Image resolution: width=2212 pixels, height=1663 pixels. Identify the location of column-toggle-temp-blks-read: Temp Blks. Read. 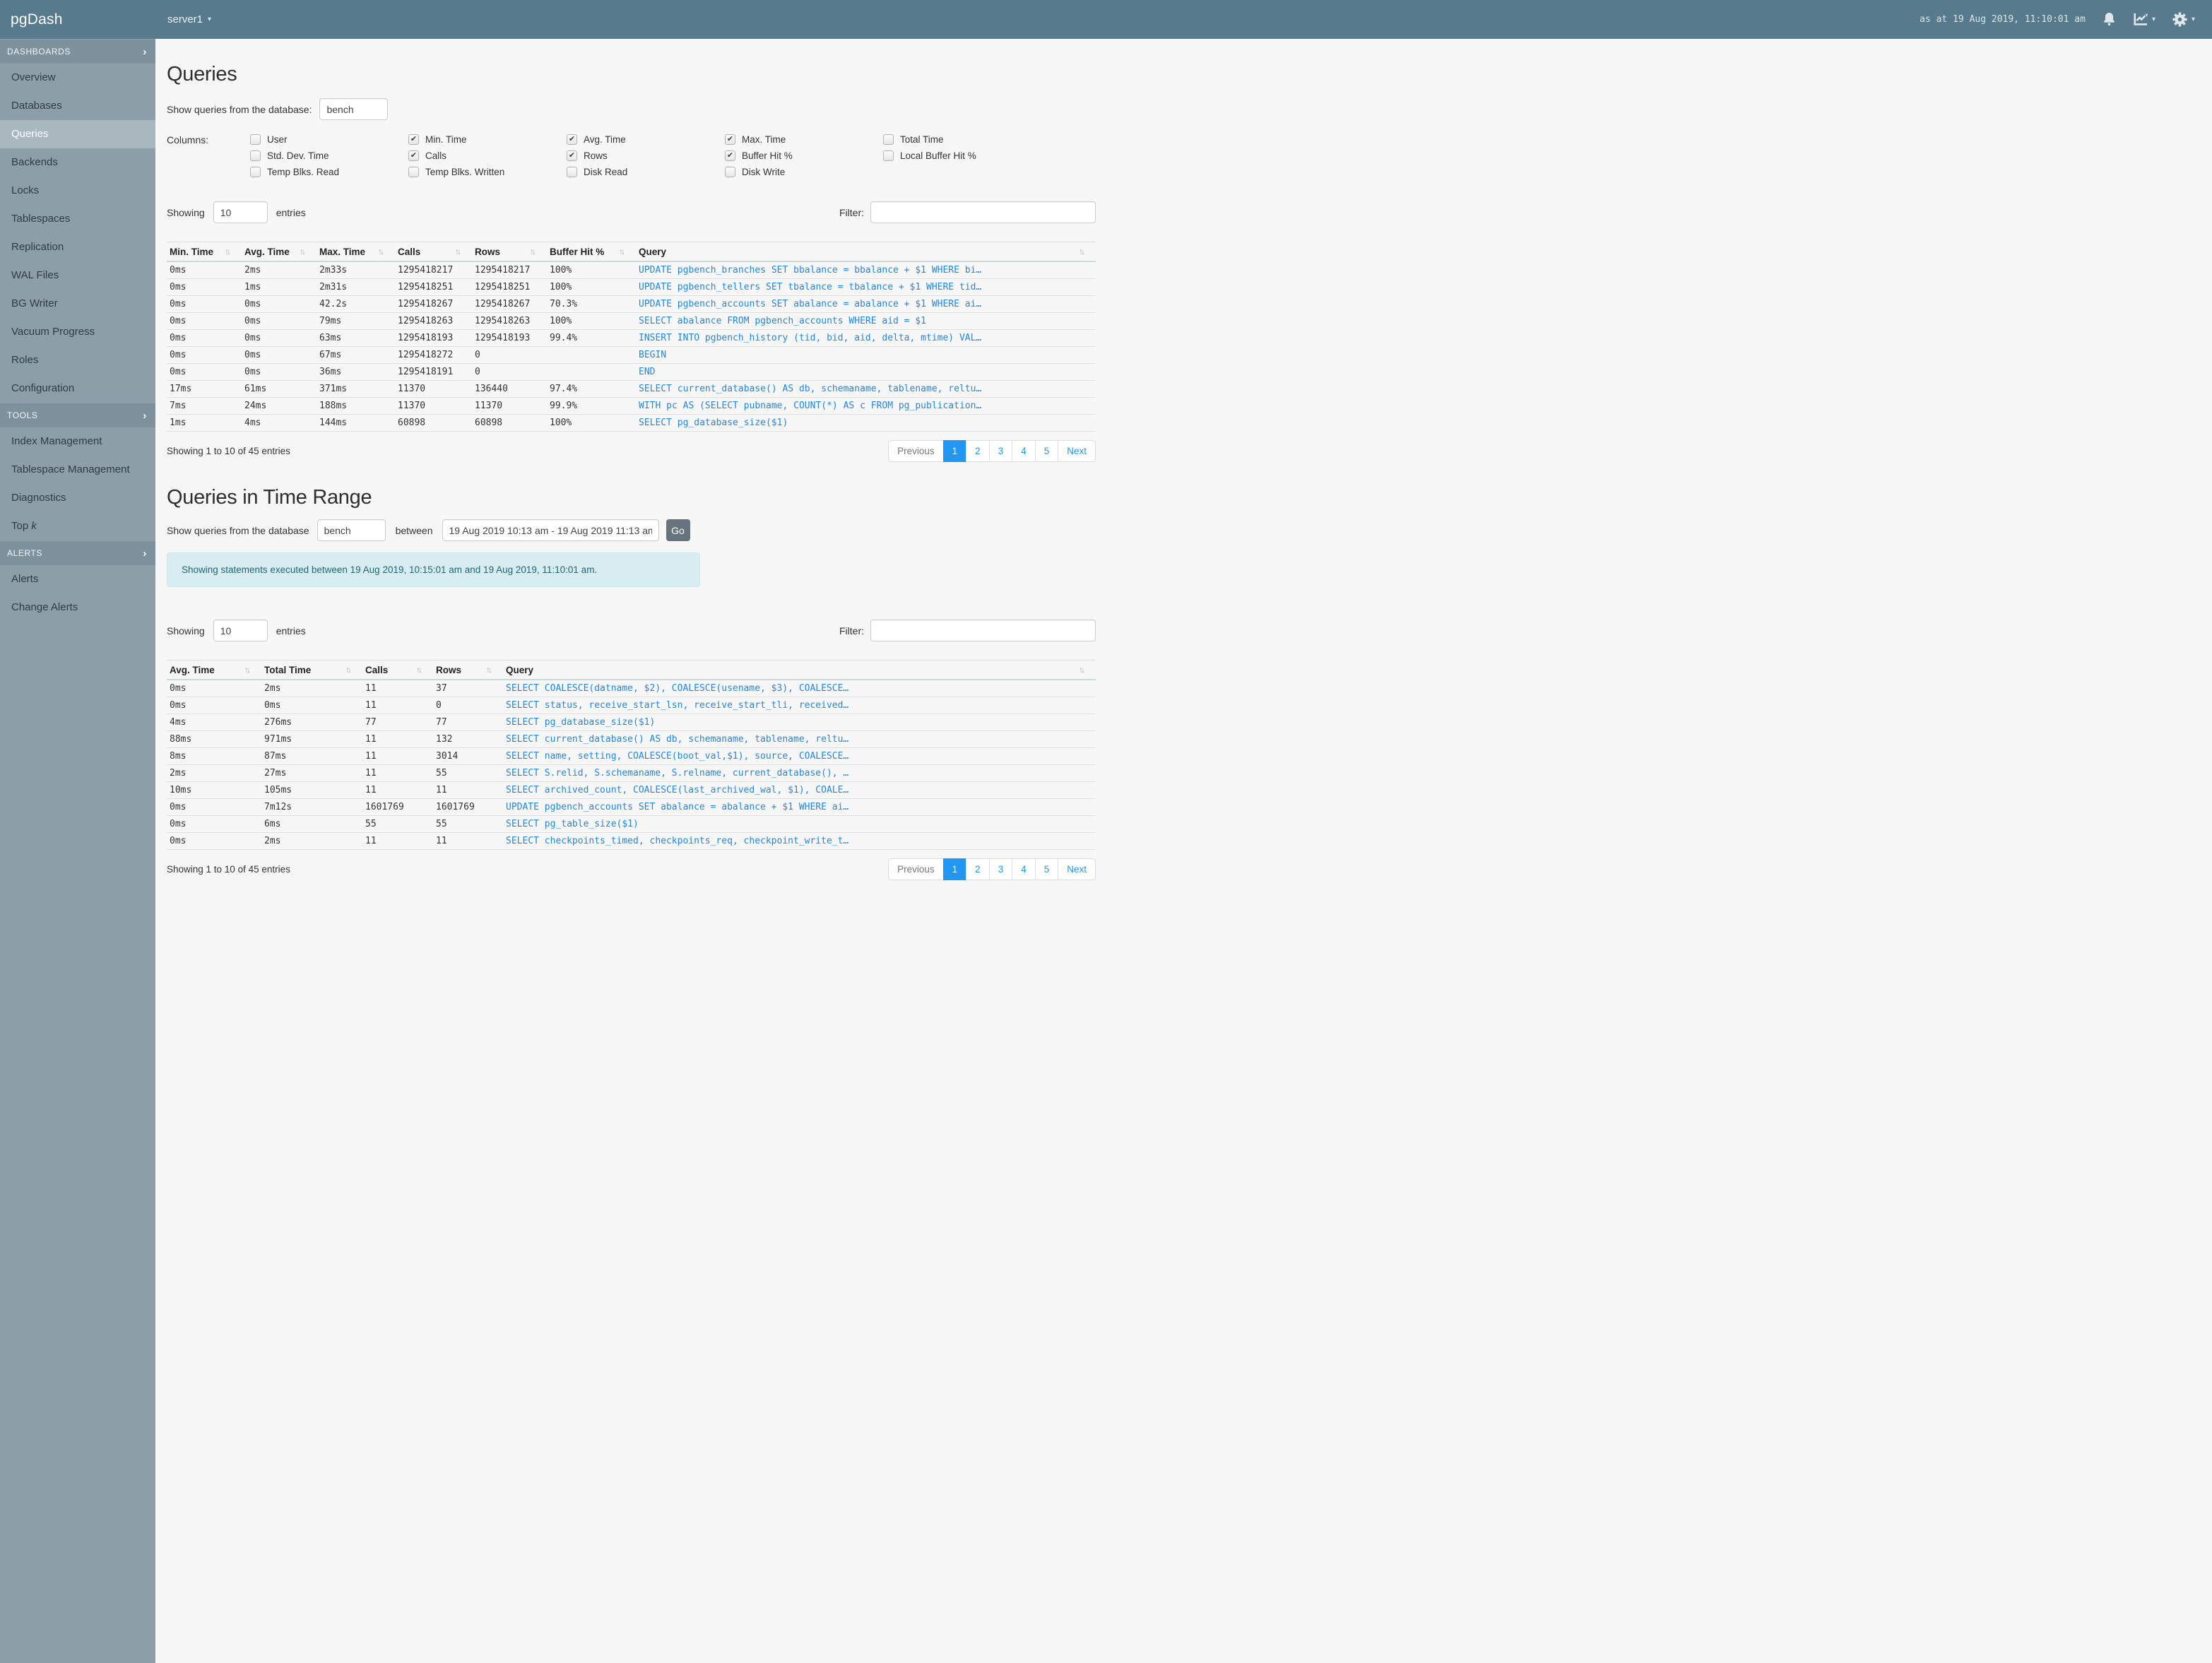
(329, 172).